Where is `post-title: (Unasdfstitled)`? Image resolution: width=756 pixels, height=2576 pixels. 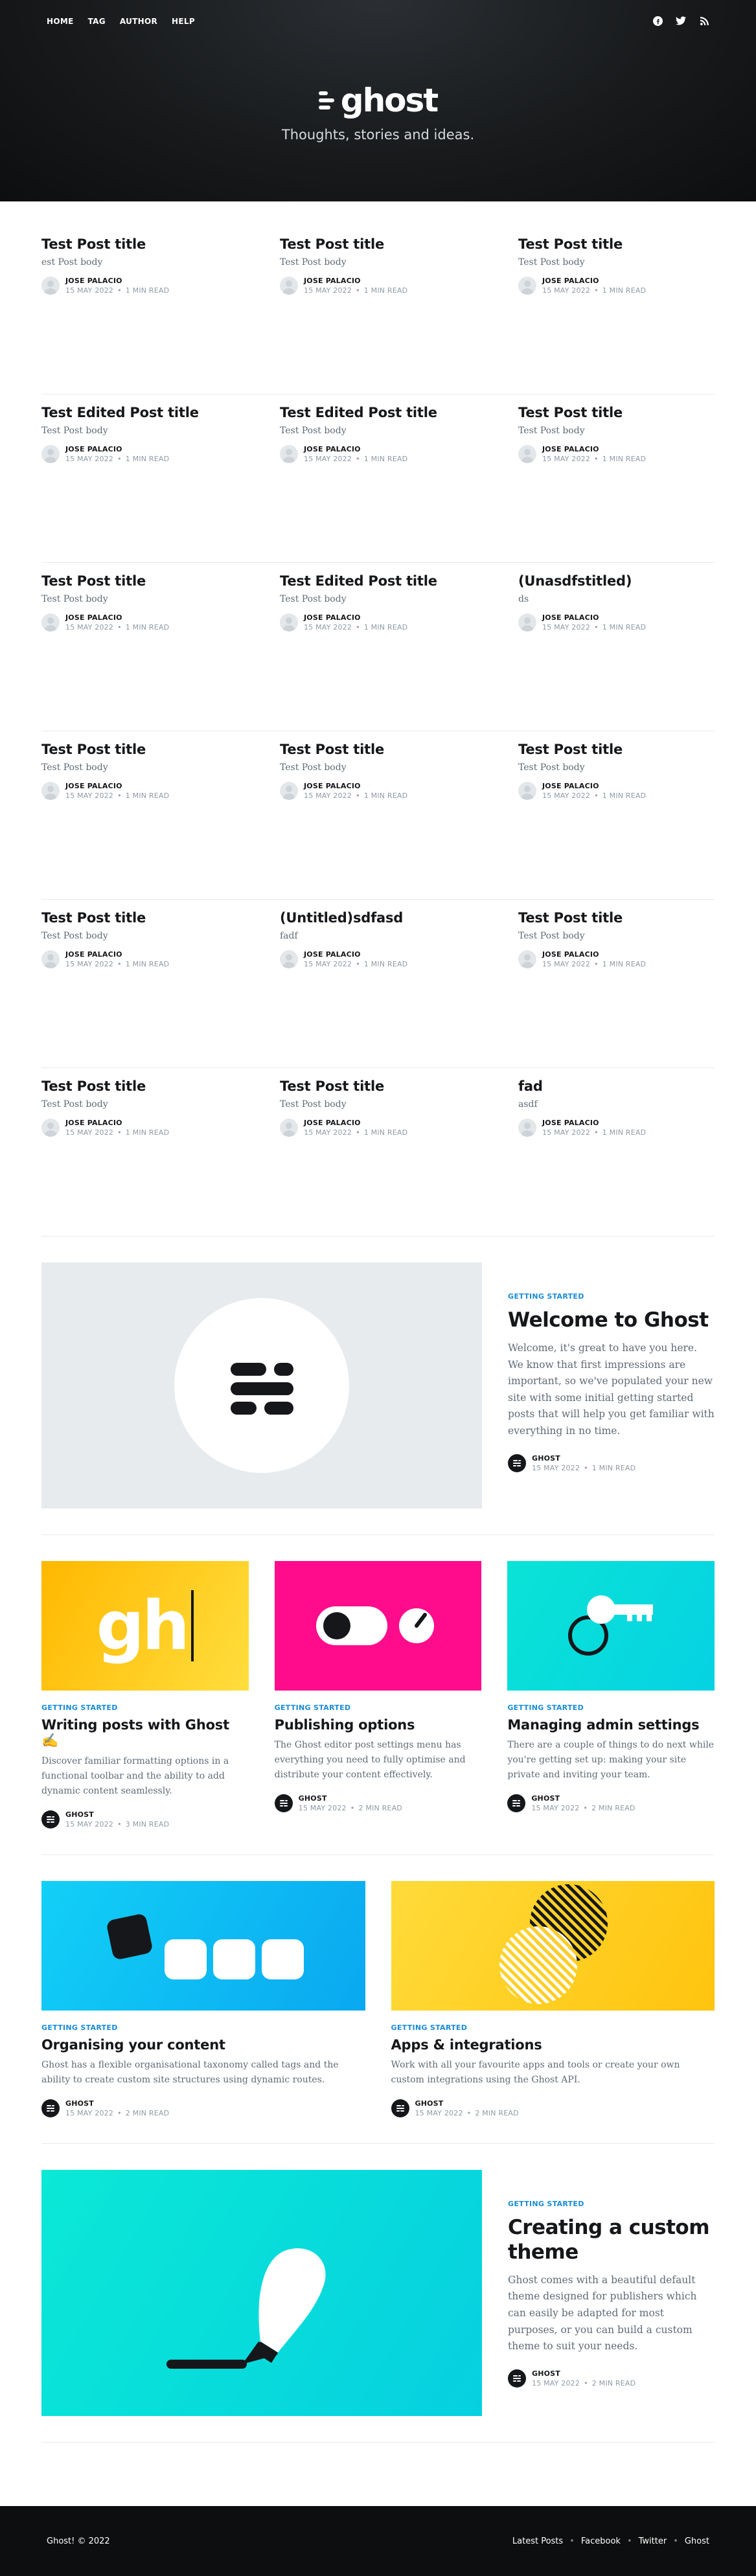 post-title: (Unasdfstitled) is located at coordinates (616, 581).